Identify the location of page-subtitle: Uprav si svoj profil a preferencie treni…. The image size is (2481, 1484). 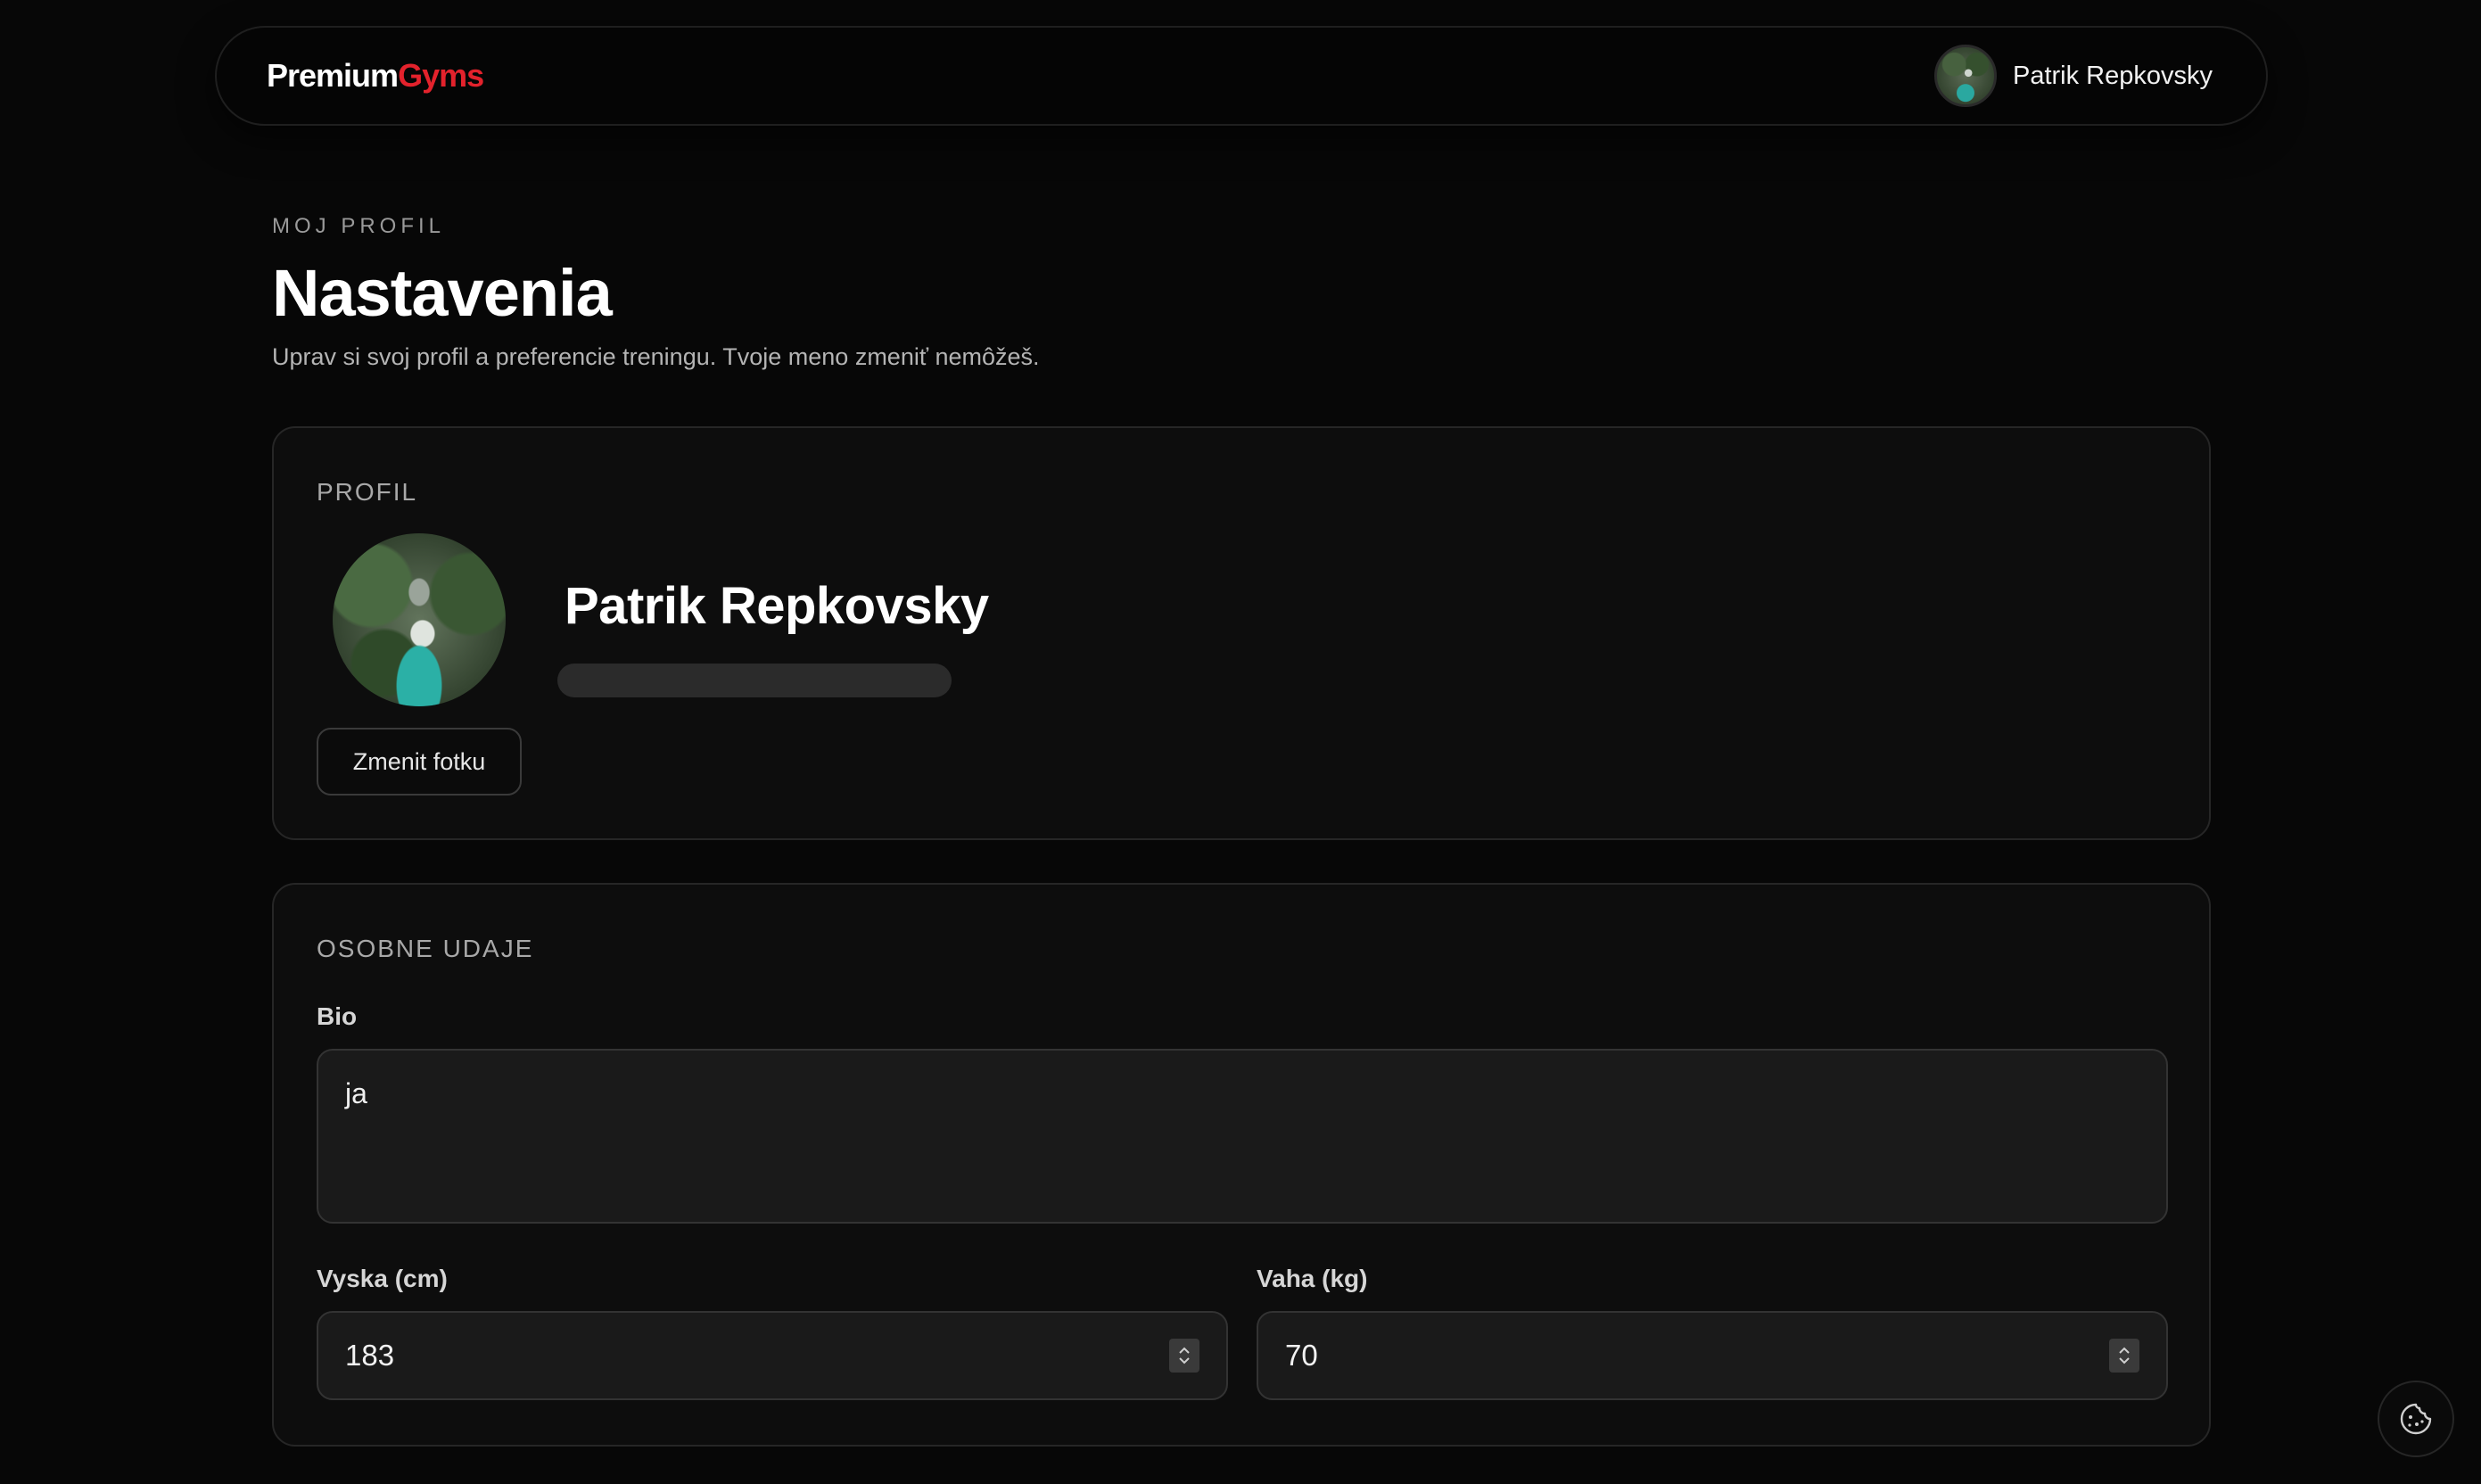
(656, 356).